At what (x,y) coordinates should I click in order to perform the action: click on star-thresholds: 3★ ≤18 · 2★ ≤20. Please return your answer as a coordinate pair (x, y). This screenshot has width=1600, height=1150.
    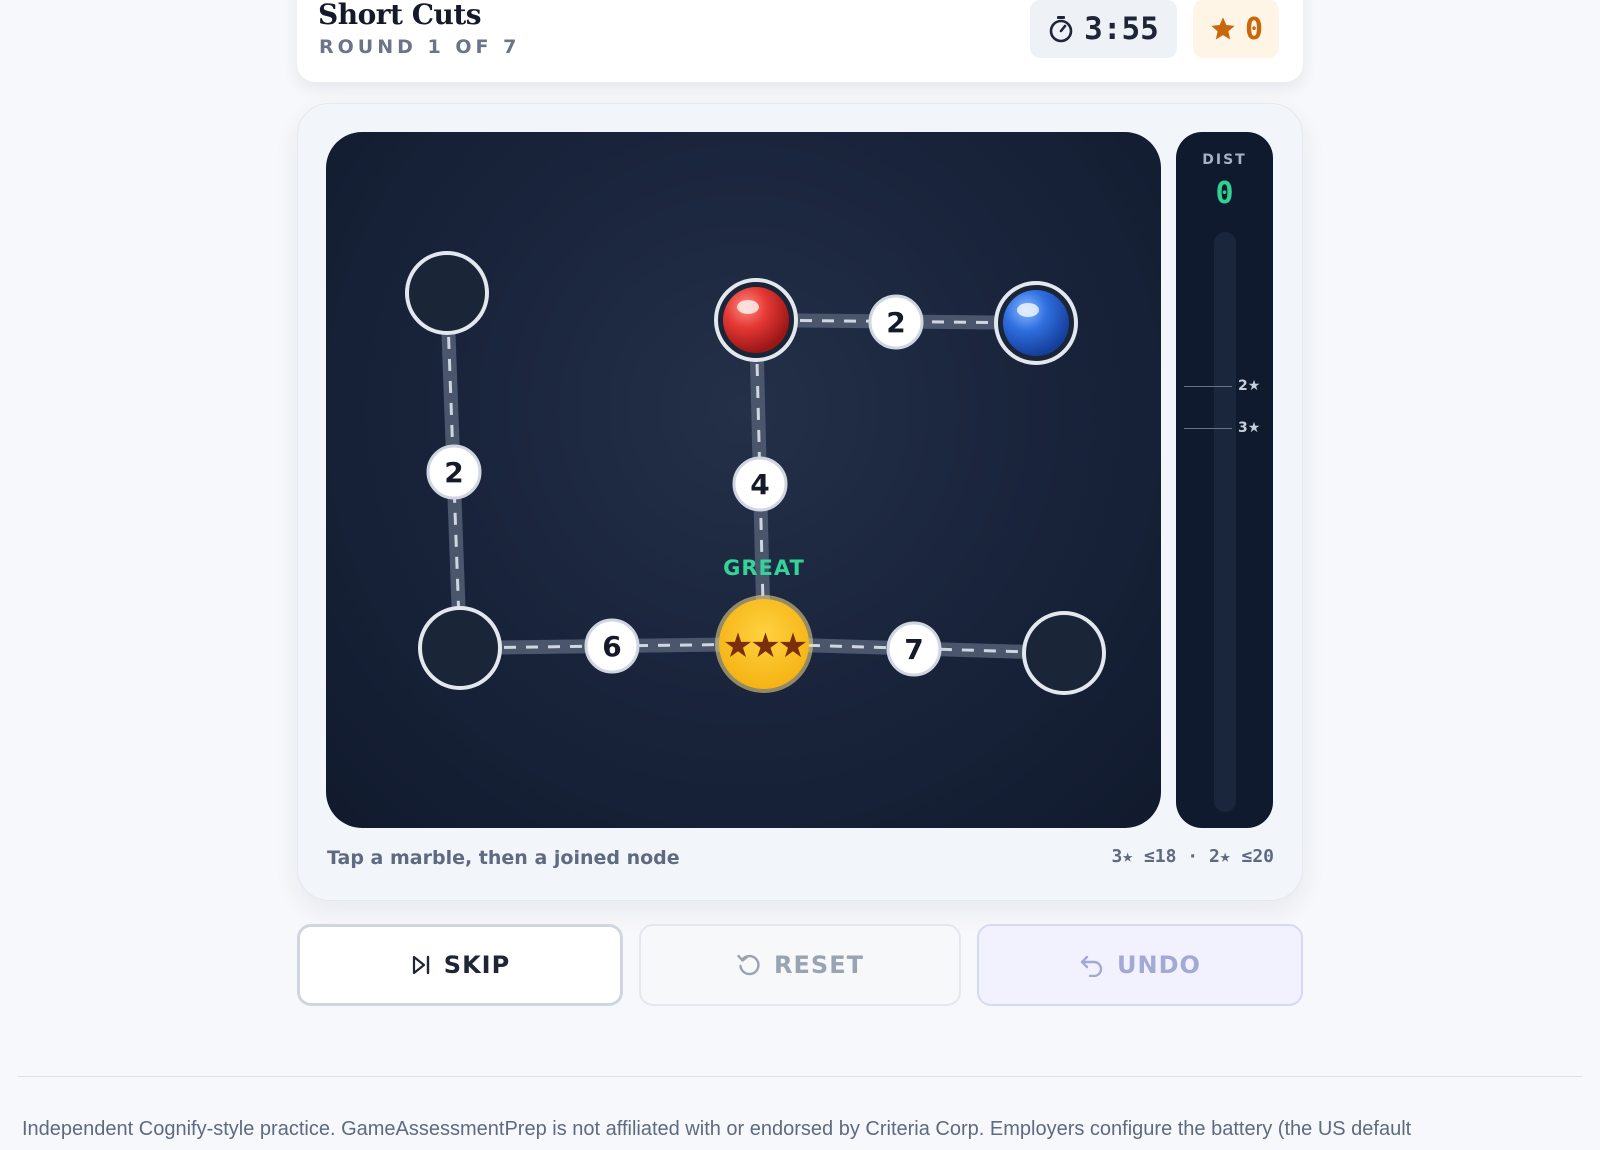
    Looking at the image, I should click on (1192, 856).